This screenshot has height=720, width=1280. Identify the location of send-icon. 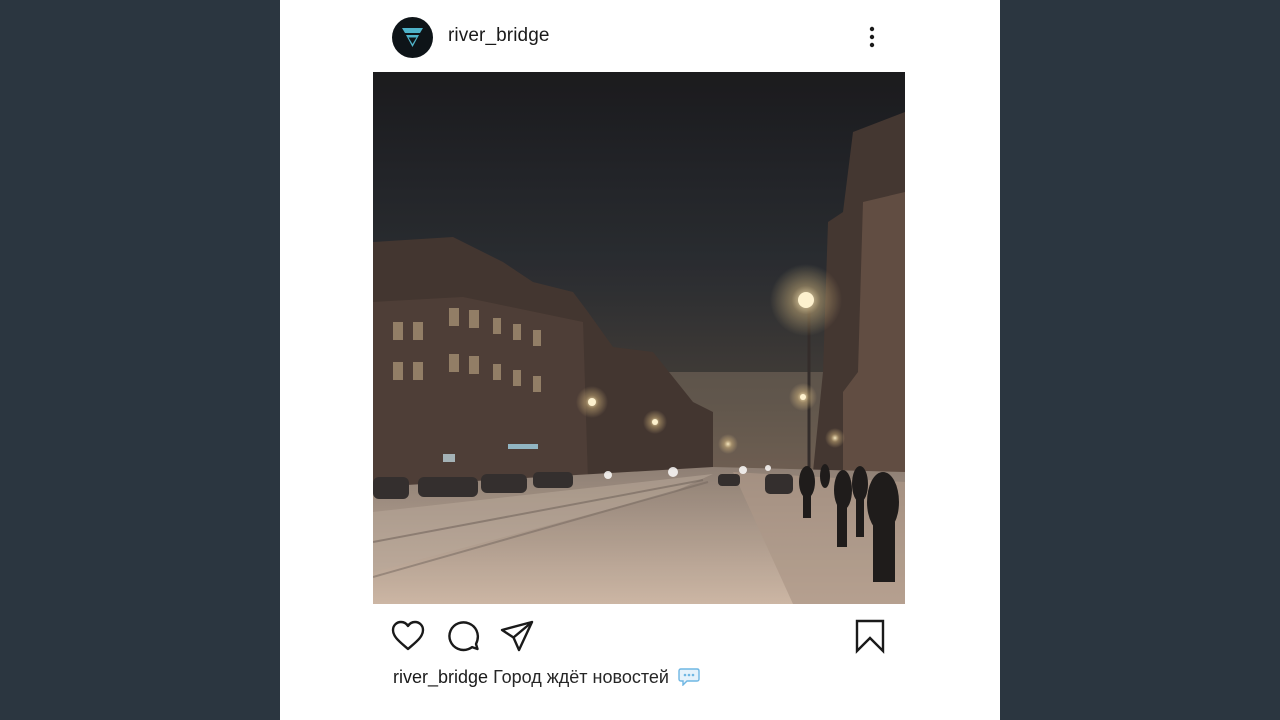
(517, 636).